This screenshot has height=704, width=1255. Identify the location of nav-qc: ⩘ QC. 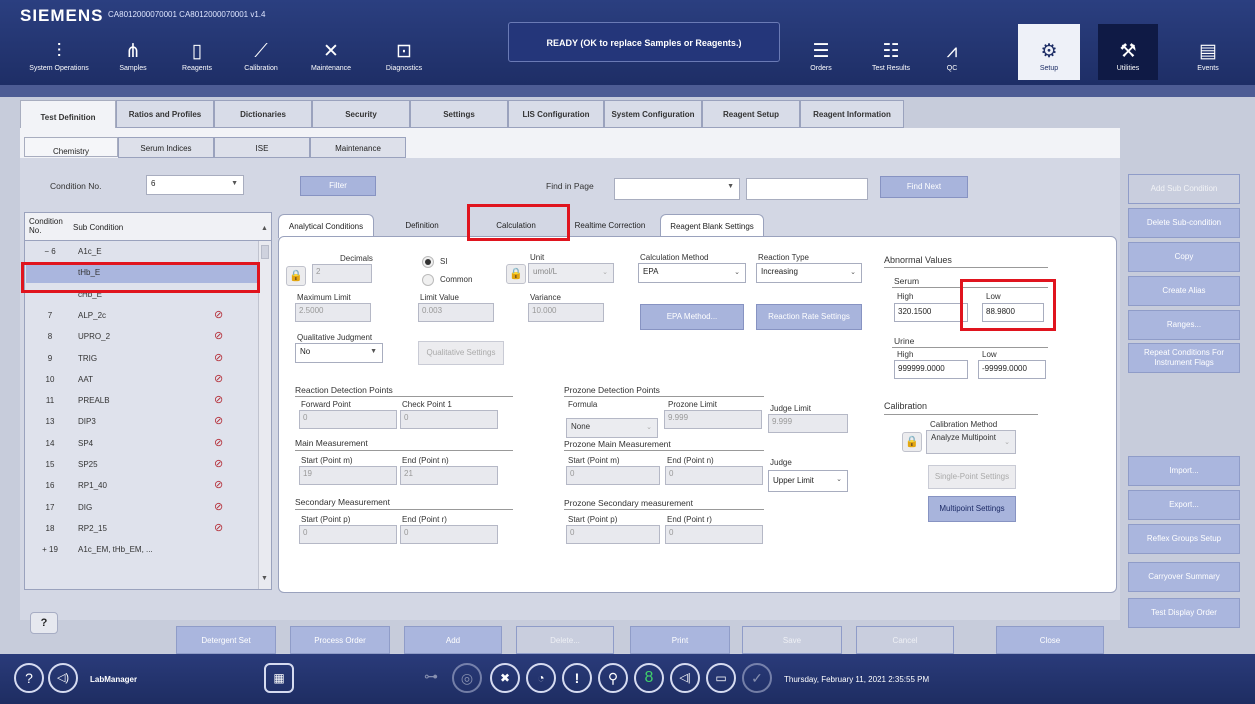
(952, 52).